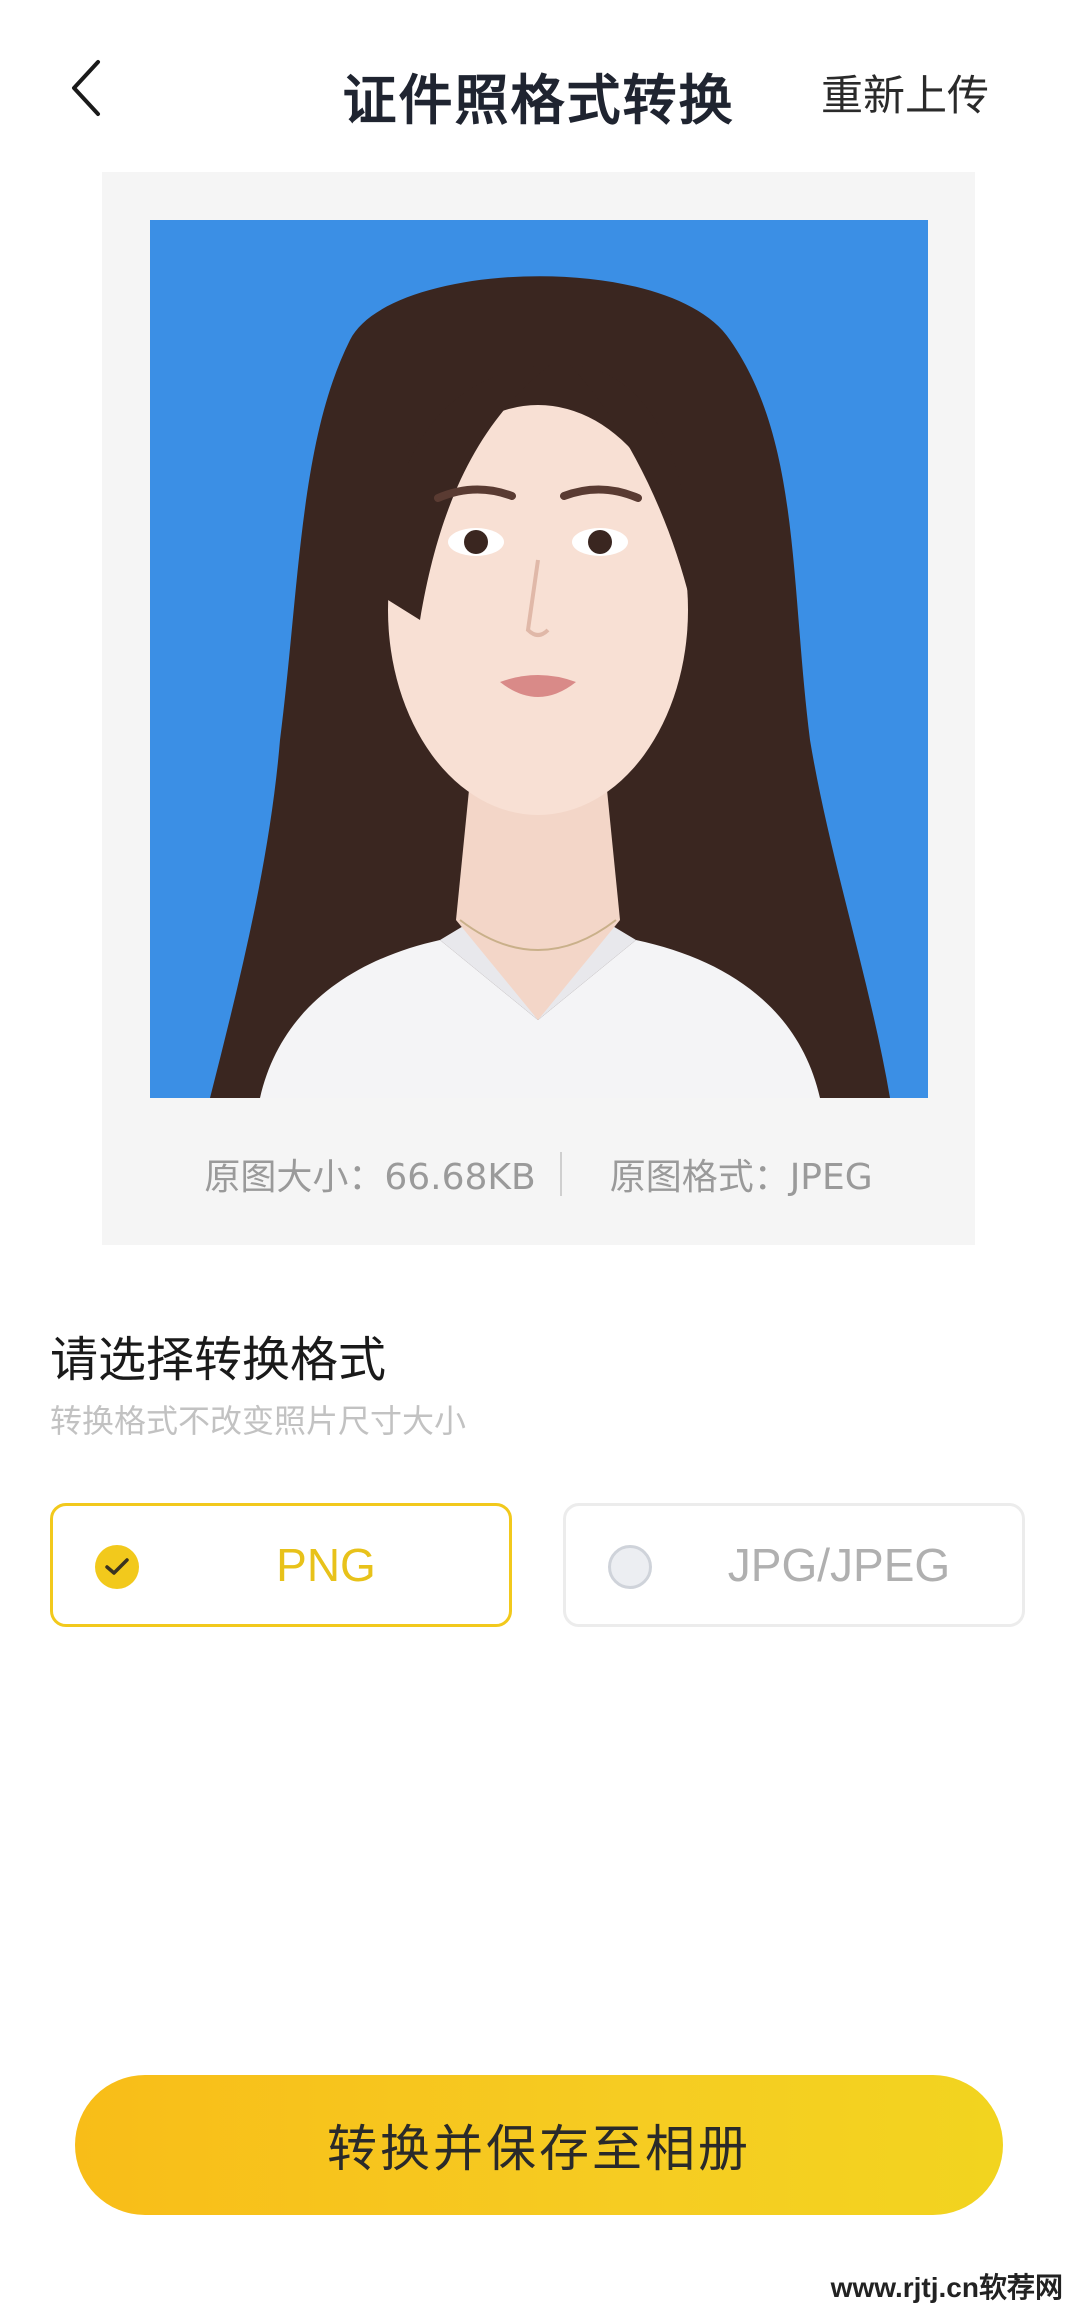 The width and height of the screenshot is (1077, 2308). What do you see at coordinates (839, 1565) in the screenshot?
I see `format-option-label: JPG/JPEG` at bounding box center [839, 1565].